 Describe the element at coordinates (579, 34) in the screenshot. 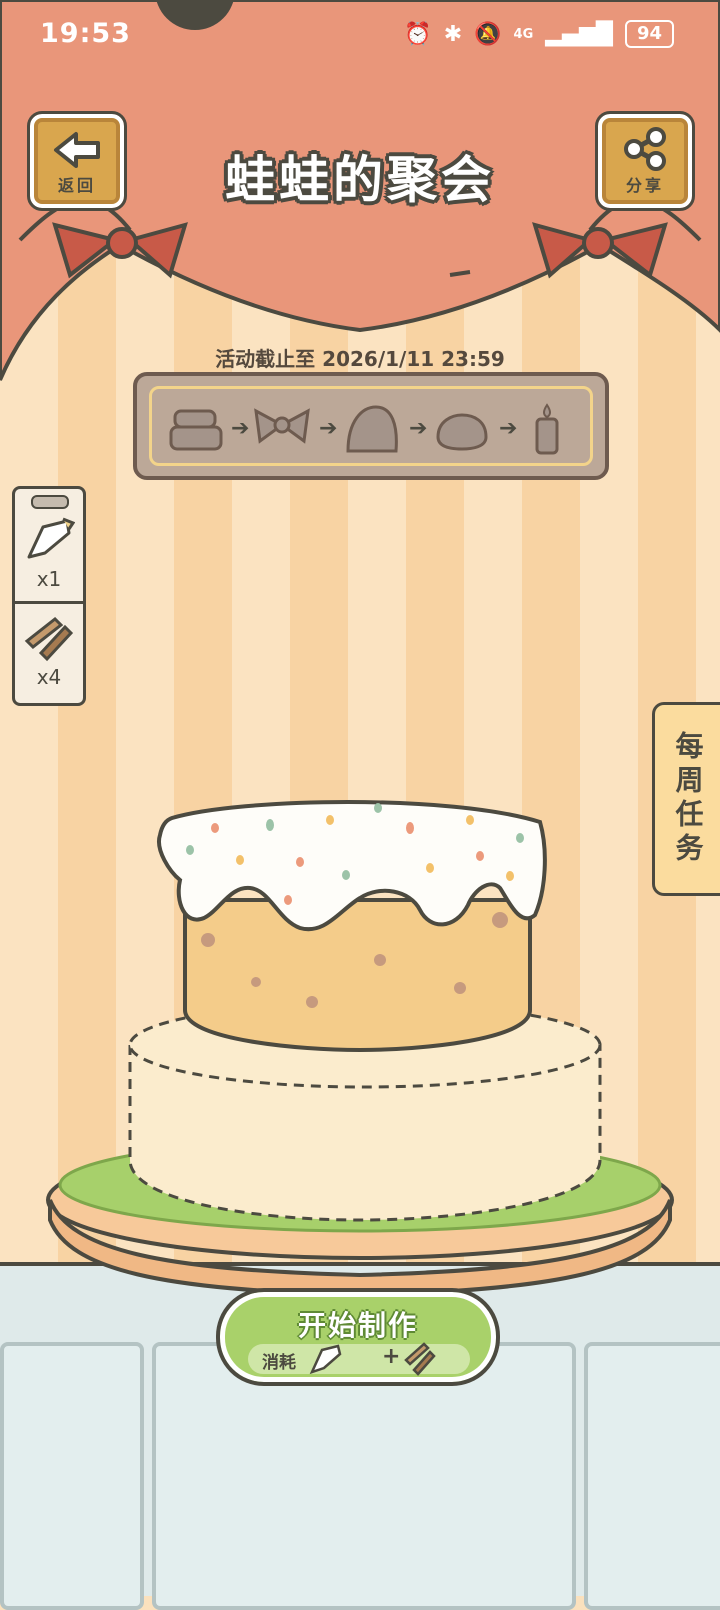

I see `signal-icon: ▂▄▆█` at that location.